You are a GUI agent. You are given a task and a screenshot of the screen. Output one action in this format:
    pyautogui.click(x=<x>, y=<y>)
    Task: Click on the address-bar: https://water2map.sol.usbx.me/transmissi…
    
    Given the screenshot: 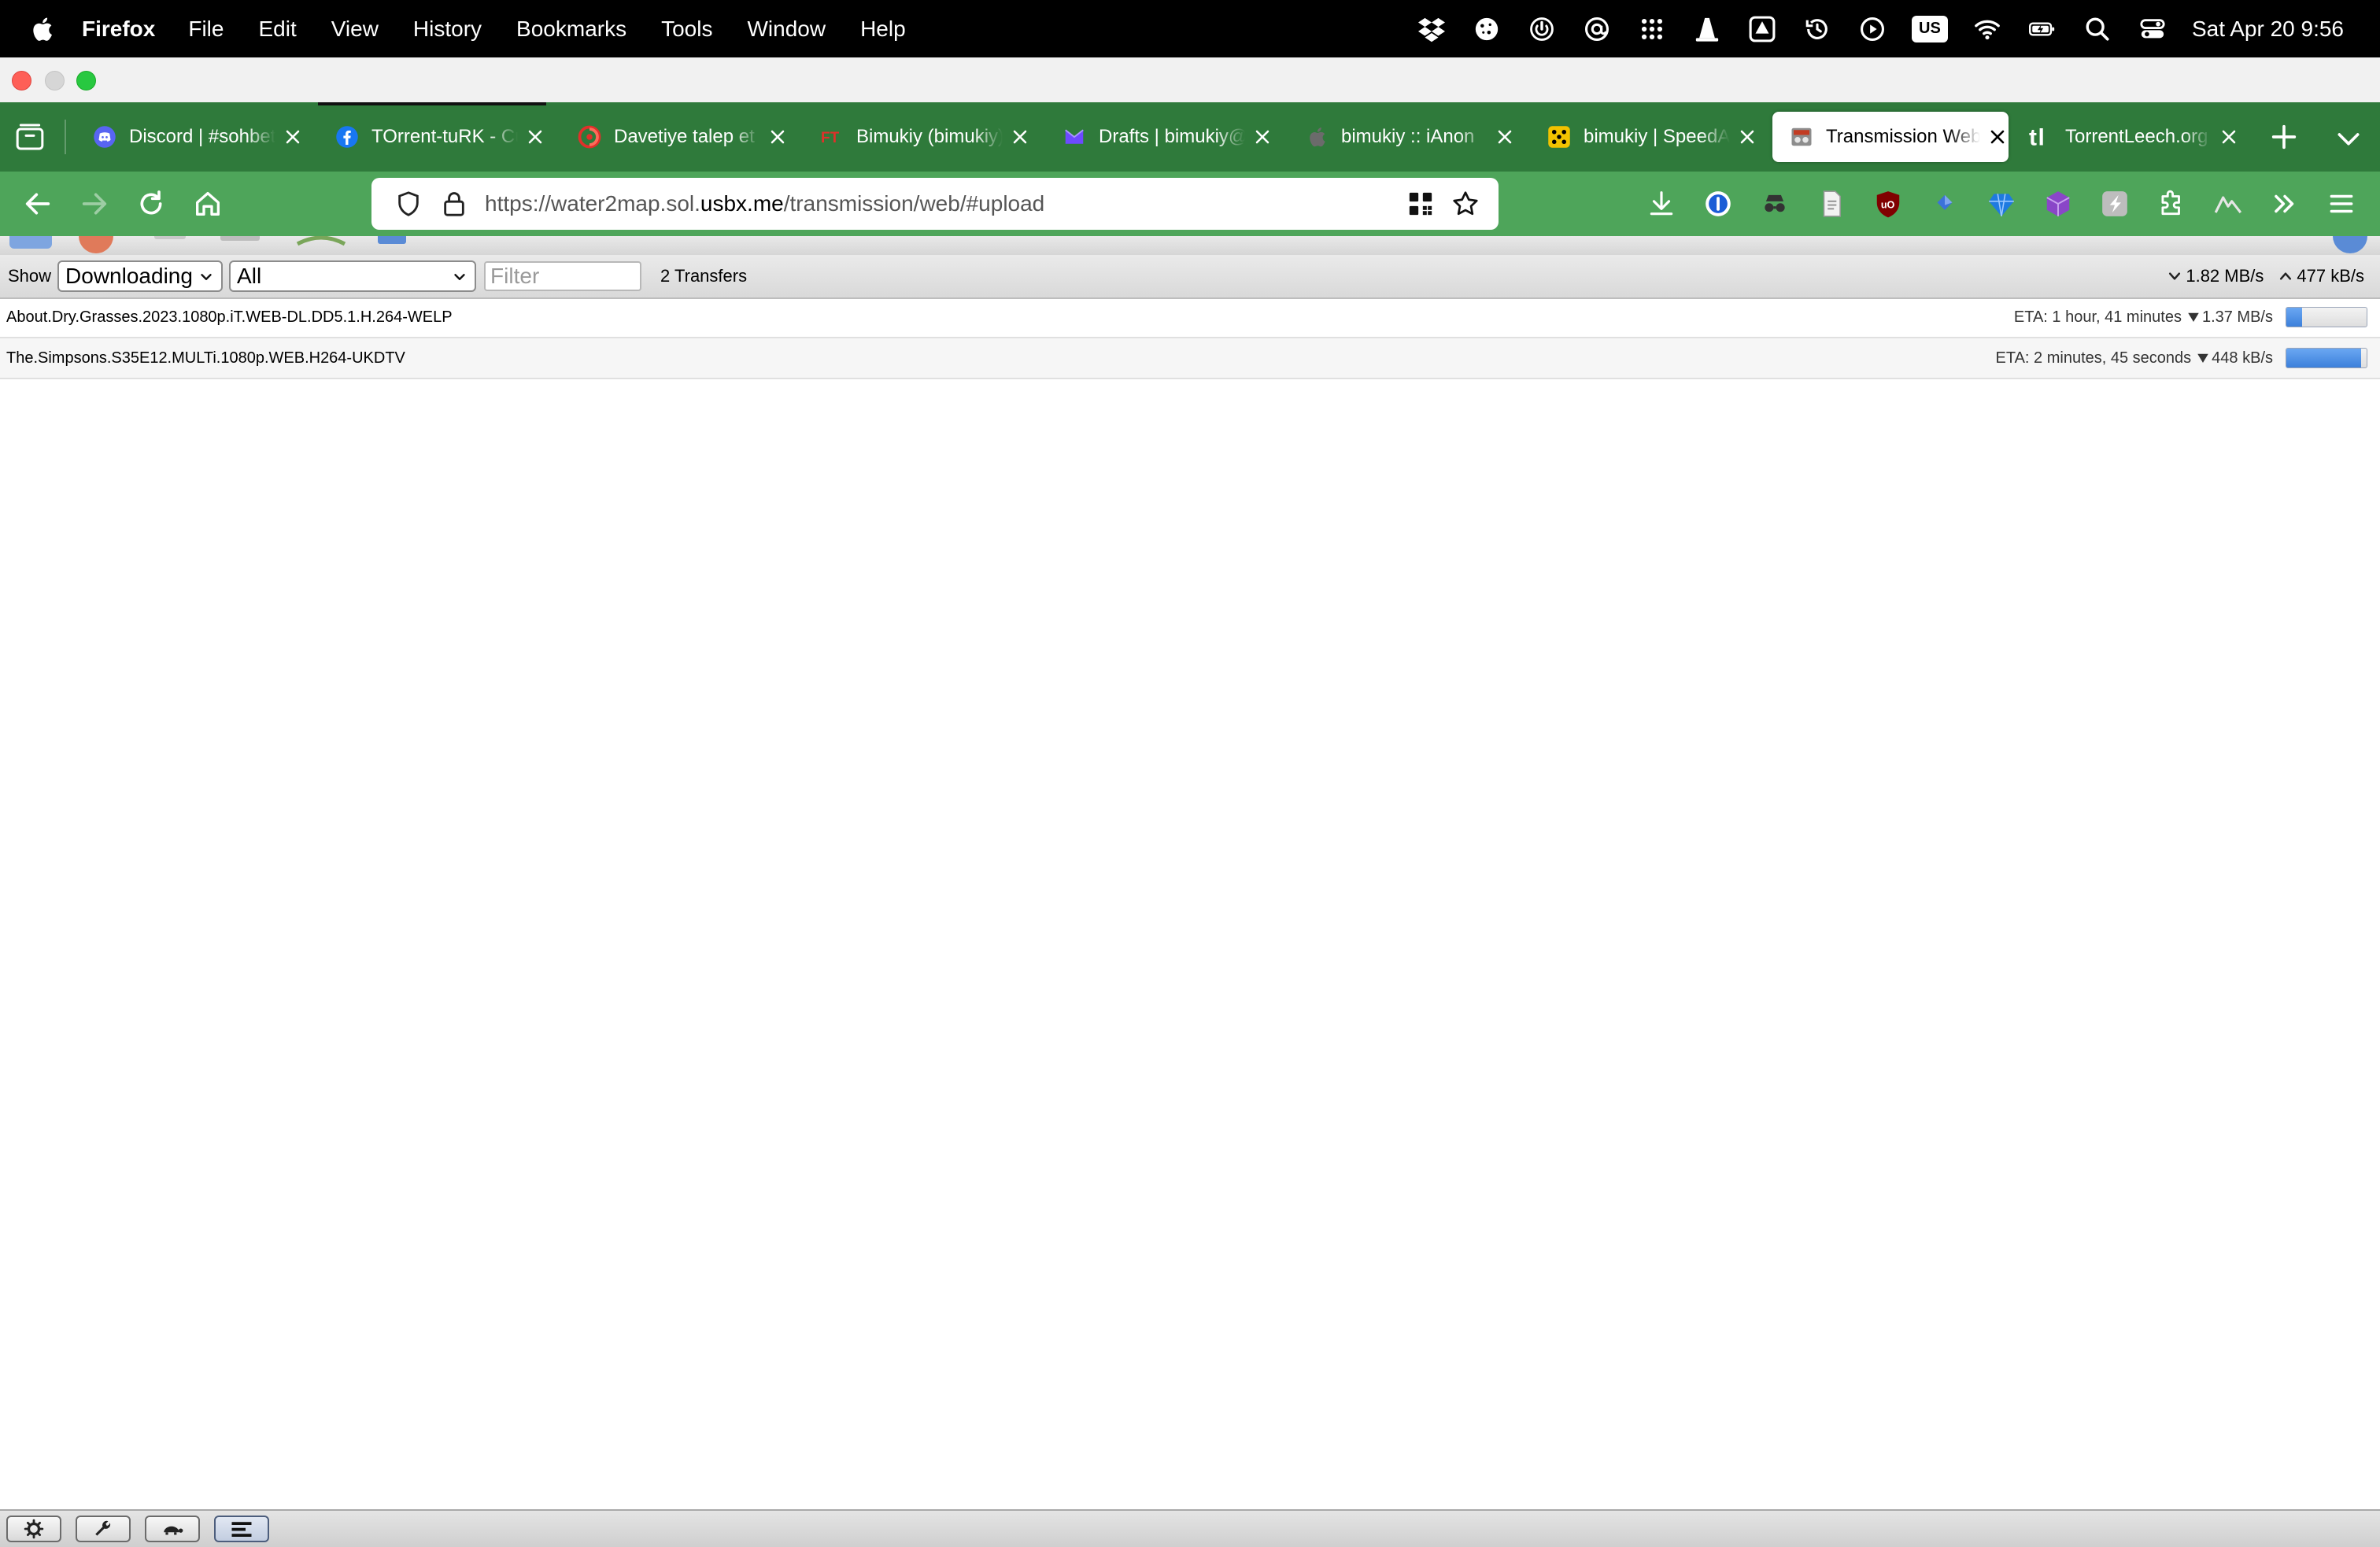 What is the action you would take?
    pyautogui.click(x=935, y=204)
    